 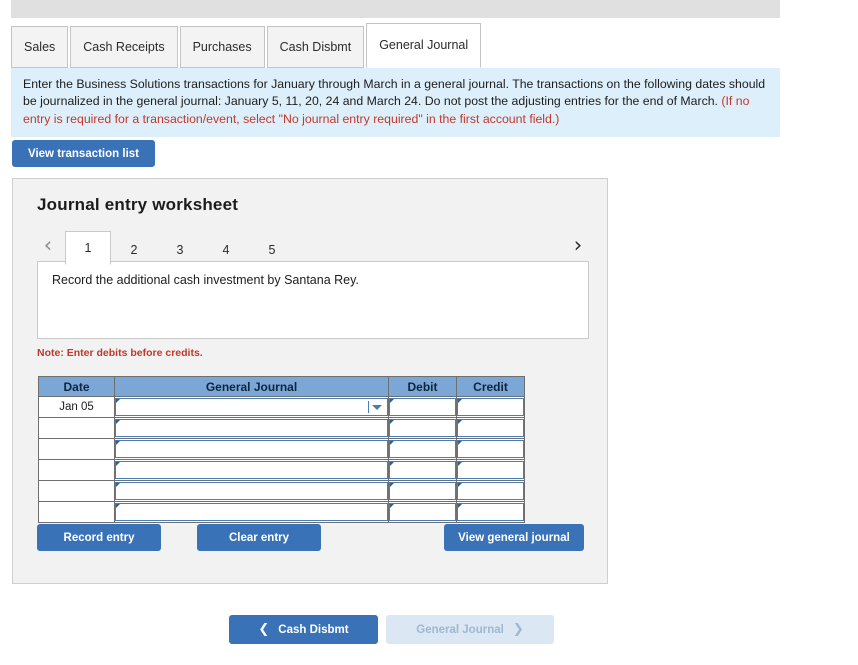 I want to click on nav-next-label: General Journal, so click(x=460, y=629).